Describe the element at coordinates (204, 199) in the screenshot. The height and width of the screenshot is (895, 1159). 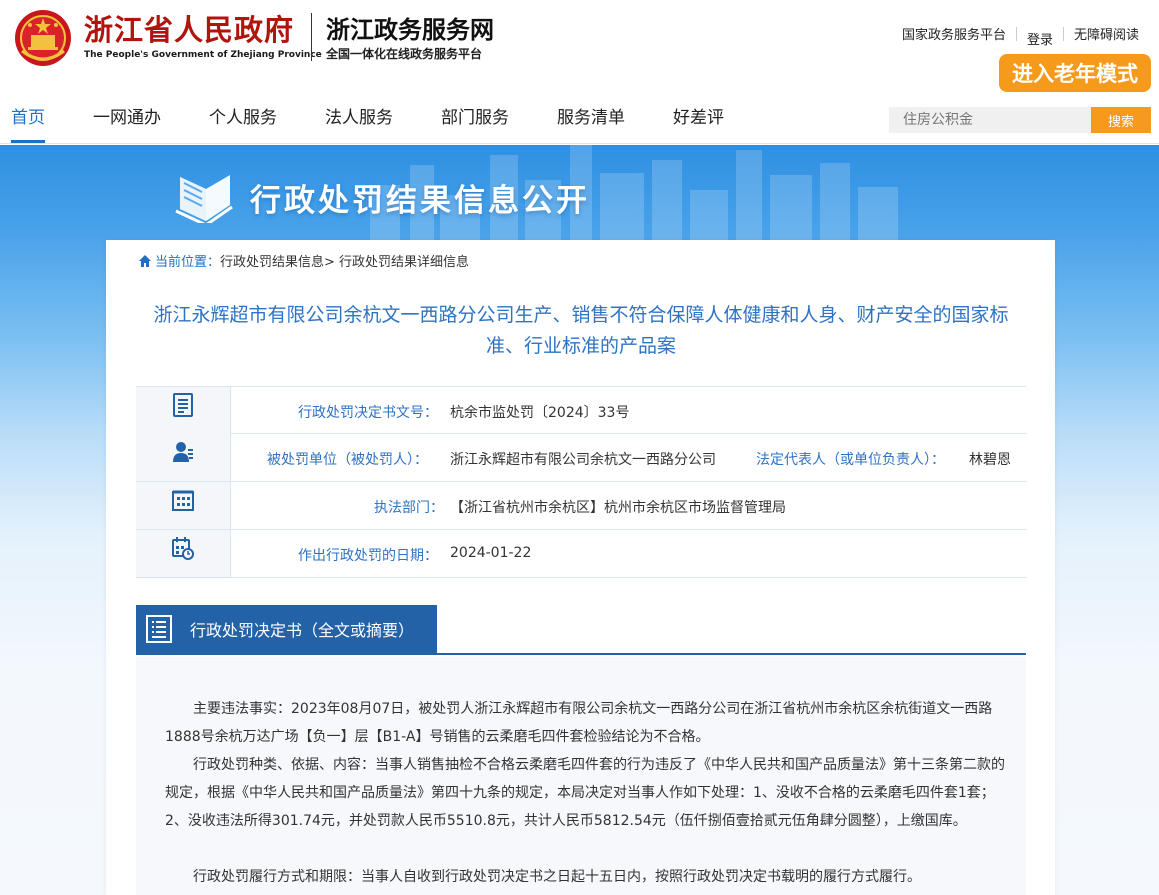
I see `book-icon` at that location.